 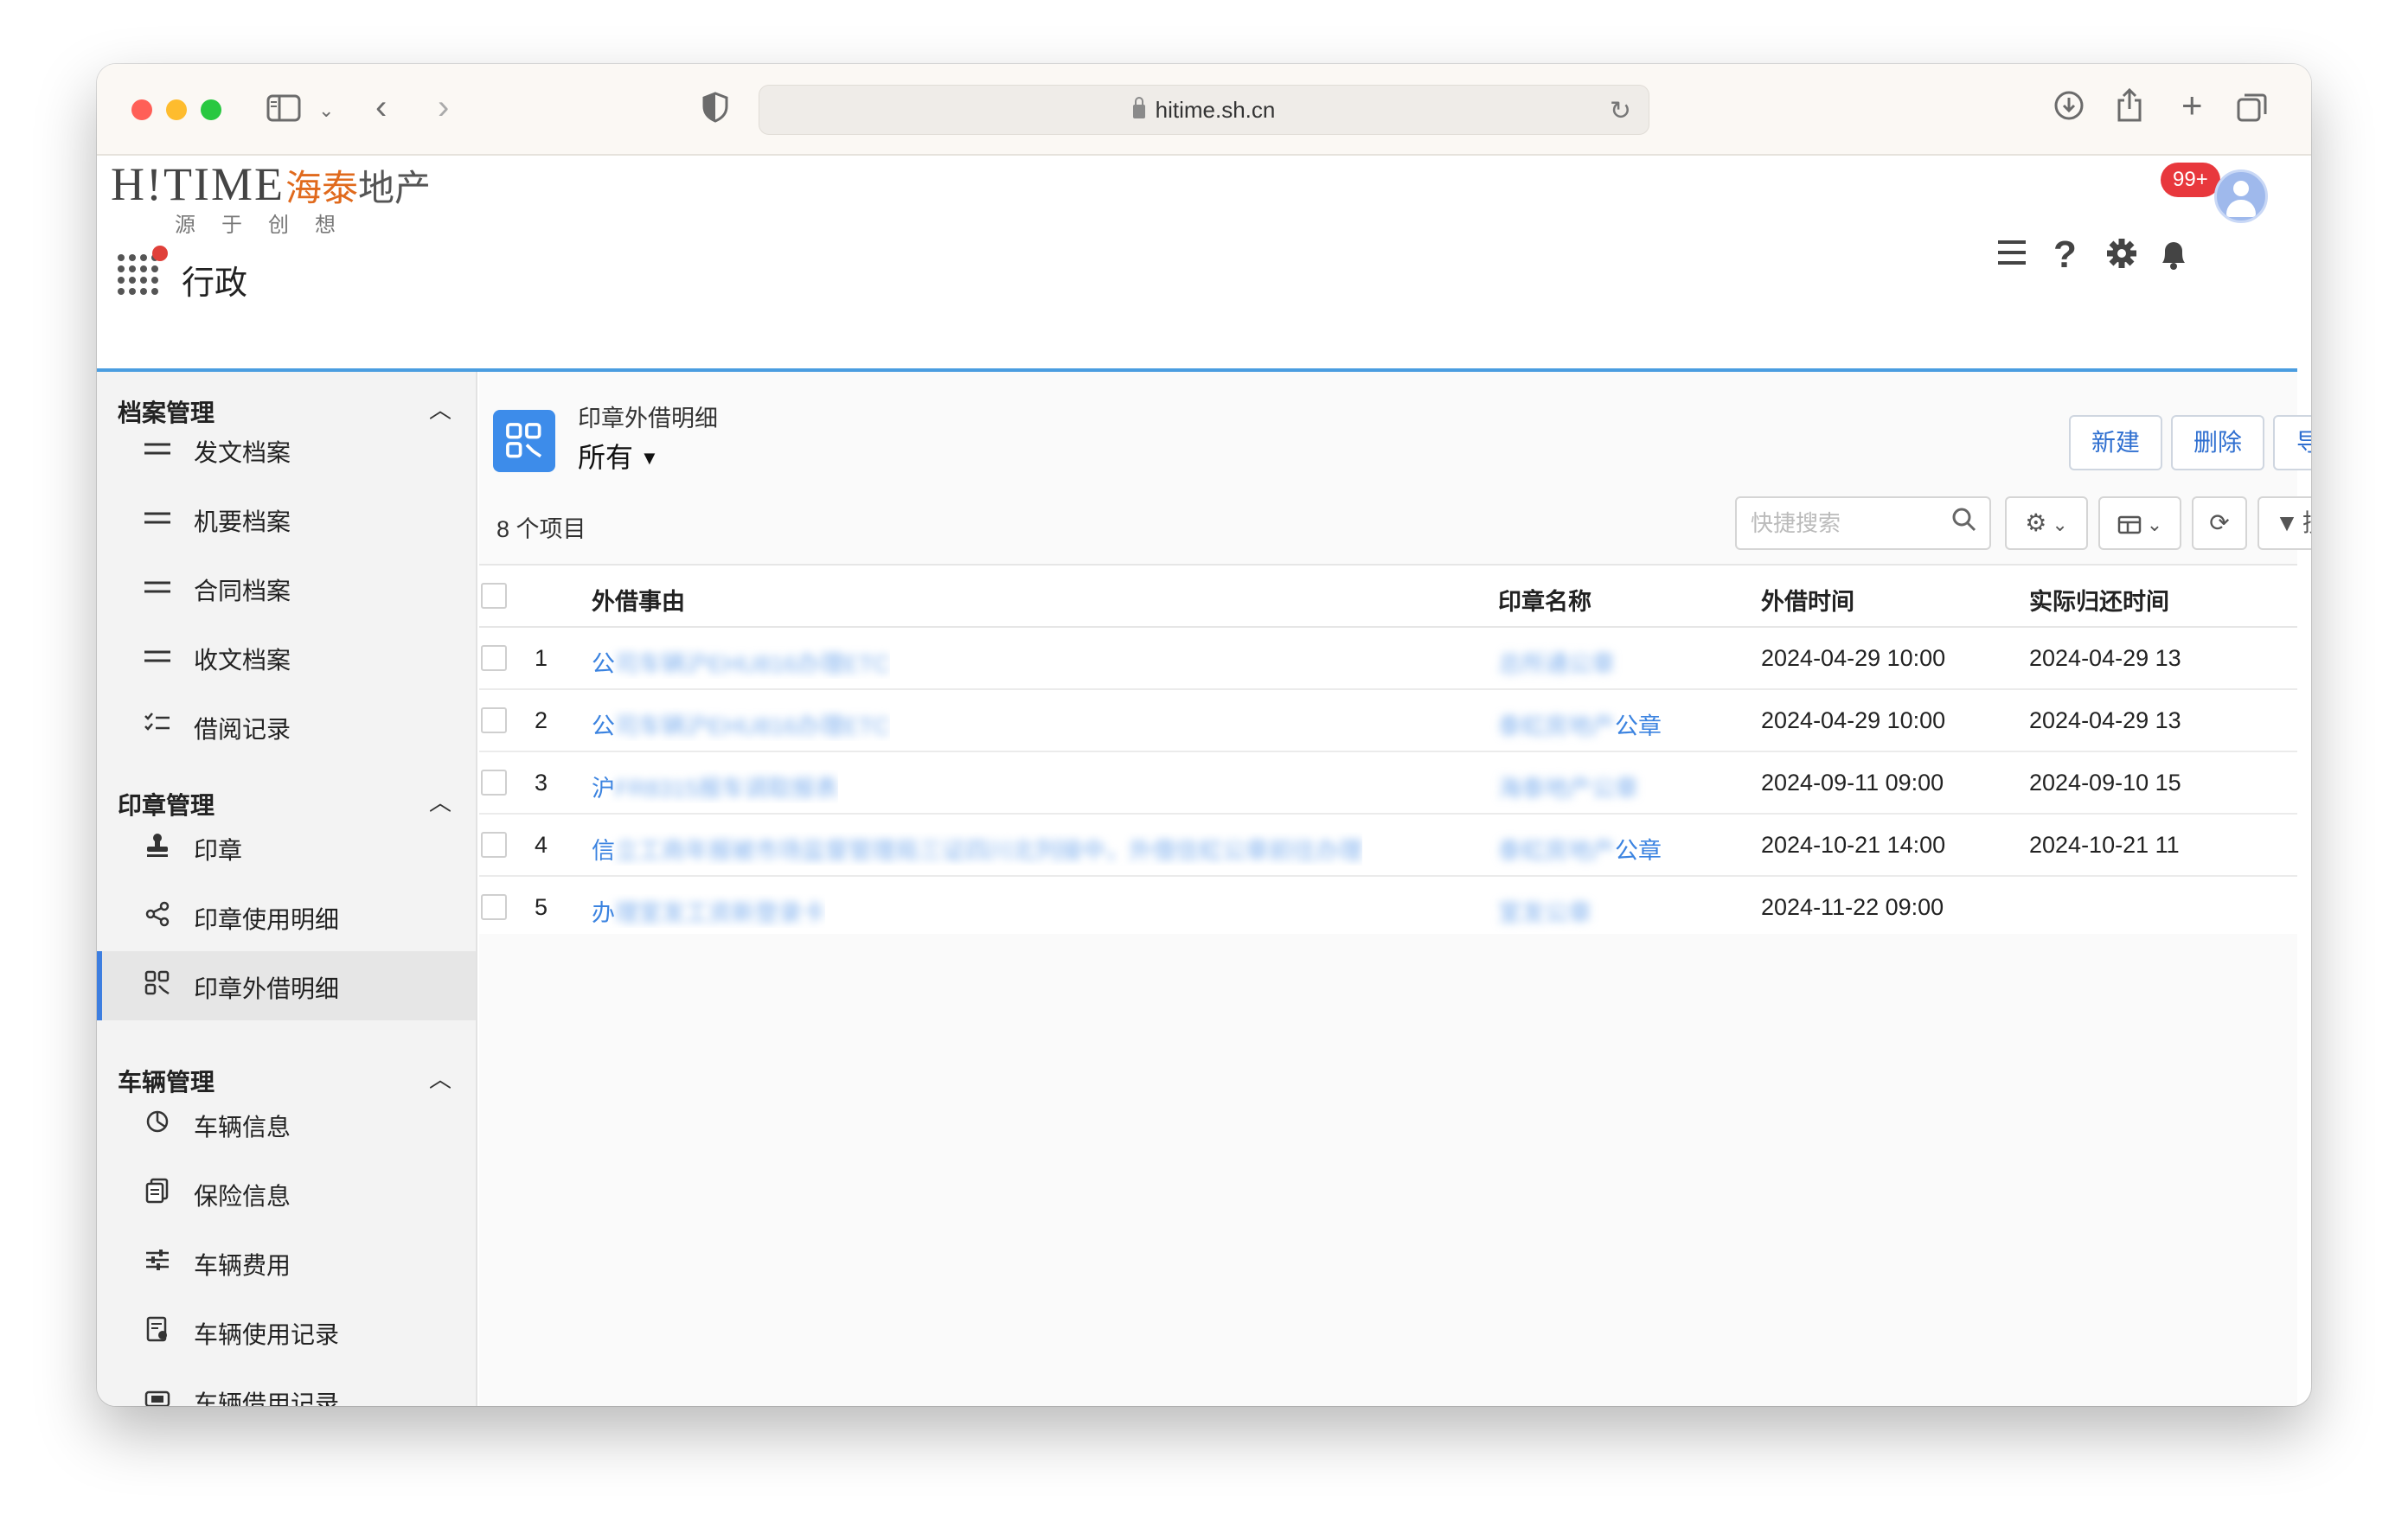 I want to click on receipt-icon, so click(x=157, y=1331).